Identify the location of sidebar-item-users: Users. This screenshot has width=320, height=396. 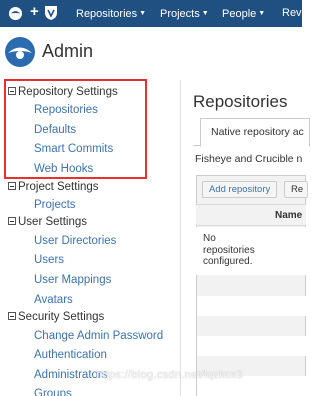
(49, 260).